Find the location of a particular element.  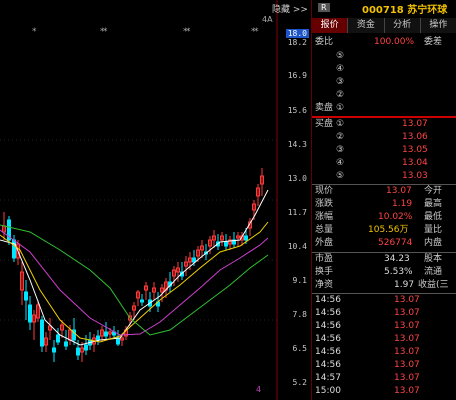

buy-level-label: ① is located at coordinates (340, 124).